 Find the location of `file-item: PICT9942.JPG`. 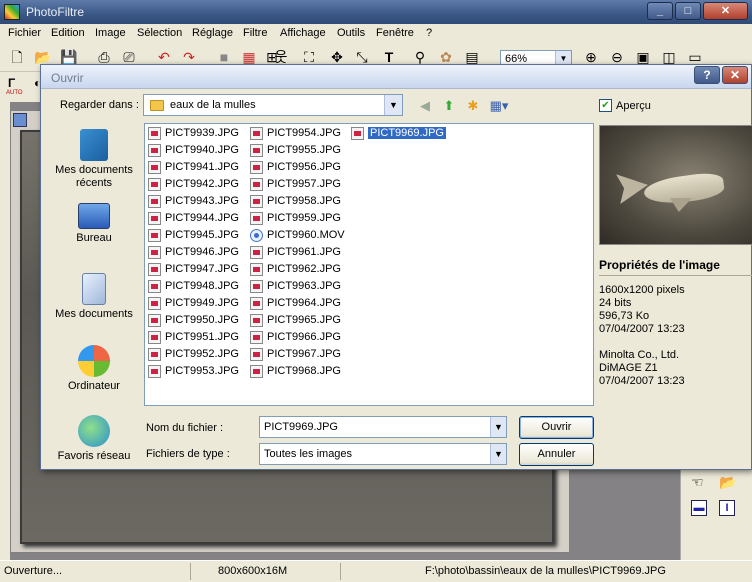

file-item: PICT9942.JPG is located at coordinates (193, 184).